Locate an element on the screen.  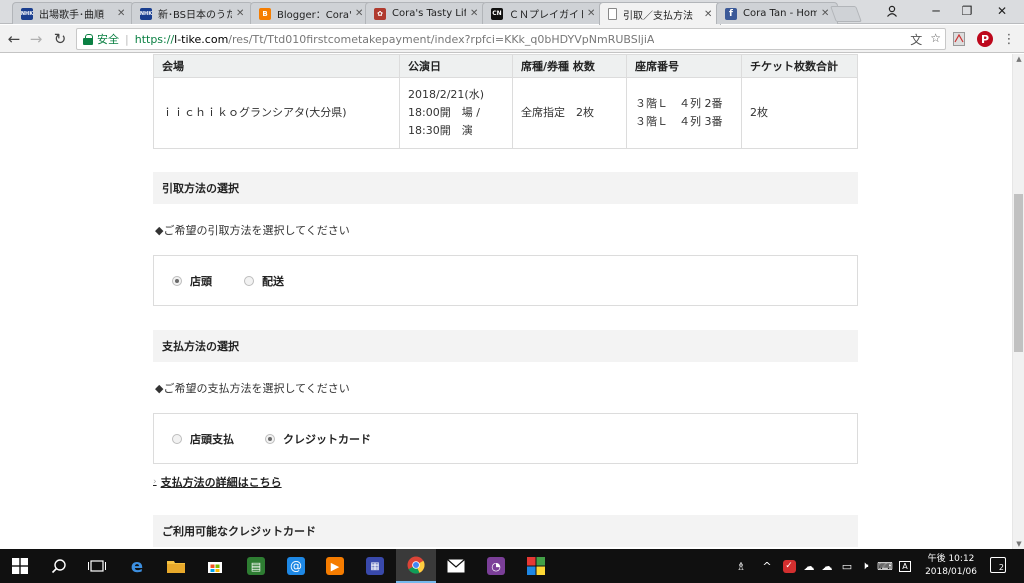
back-button: ← is located at coordinates (14, 39).